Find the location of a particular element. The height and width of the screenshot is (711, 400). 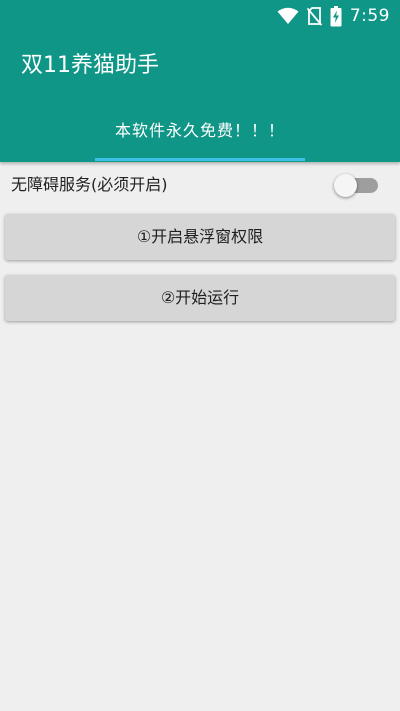

accessibility-service-label: 无障碍服务(必须开启) is located at coordinates (89, 184).